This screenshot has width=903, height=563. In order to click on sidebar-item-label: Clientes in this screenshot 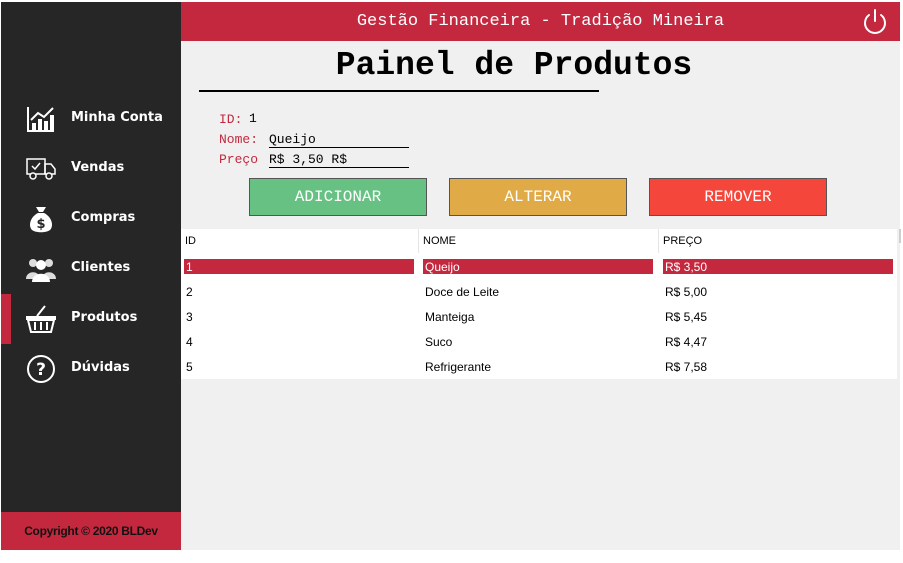, I will do `click(101, 267)`.